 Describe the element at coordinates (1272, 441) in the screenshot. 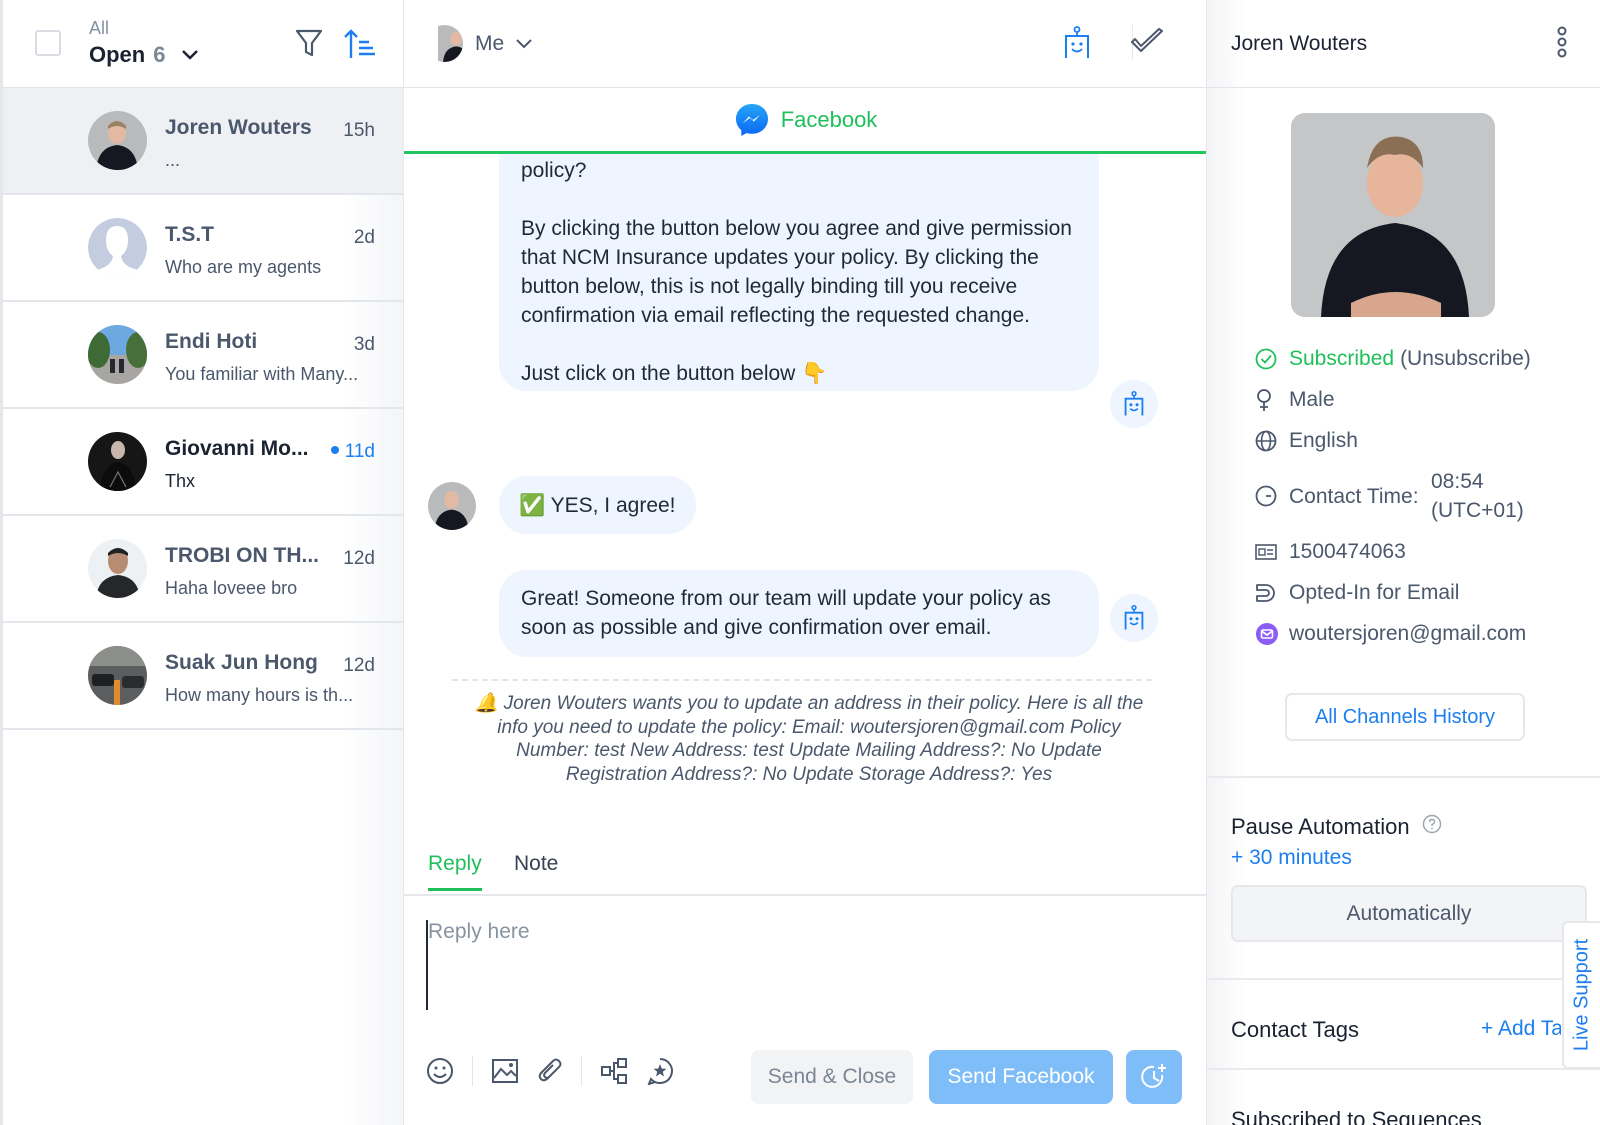

I see `globe-icon` at that location.